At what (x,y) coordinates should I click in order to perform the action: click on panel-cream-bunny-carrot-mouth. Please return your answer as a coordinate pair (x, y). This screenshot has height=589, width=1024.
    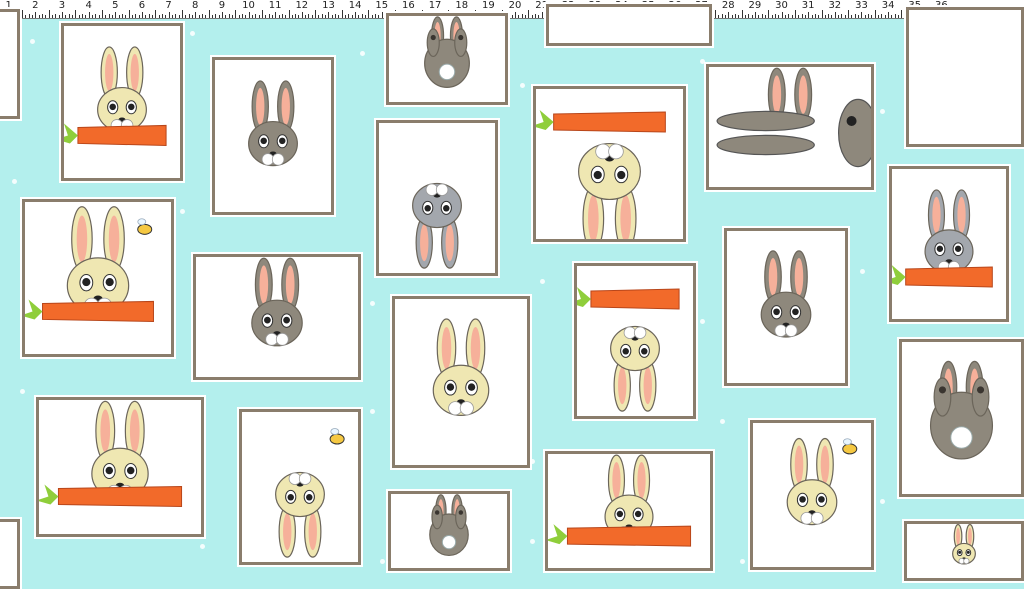
    Looking at the image, I should click on (122, 102).